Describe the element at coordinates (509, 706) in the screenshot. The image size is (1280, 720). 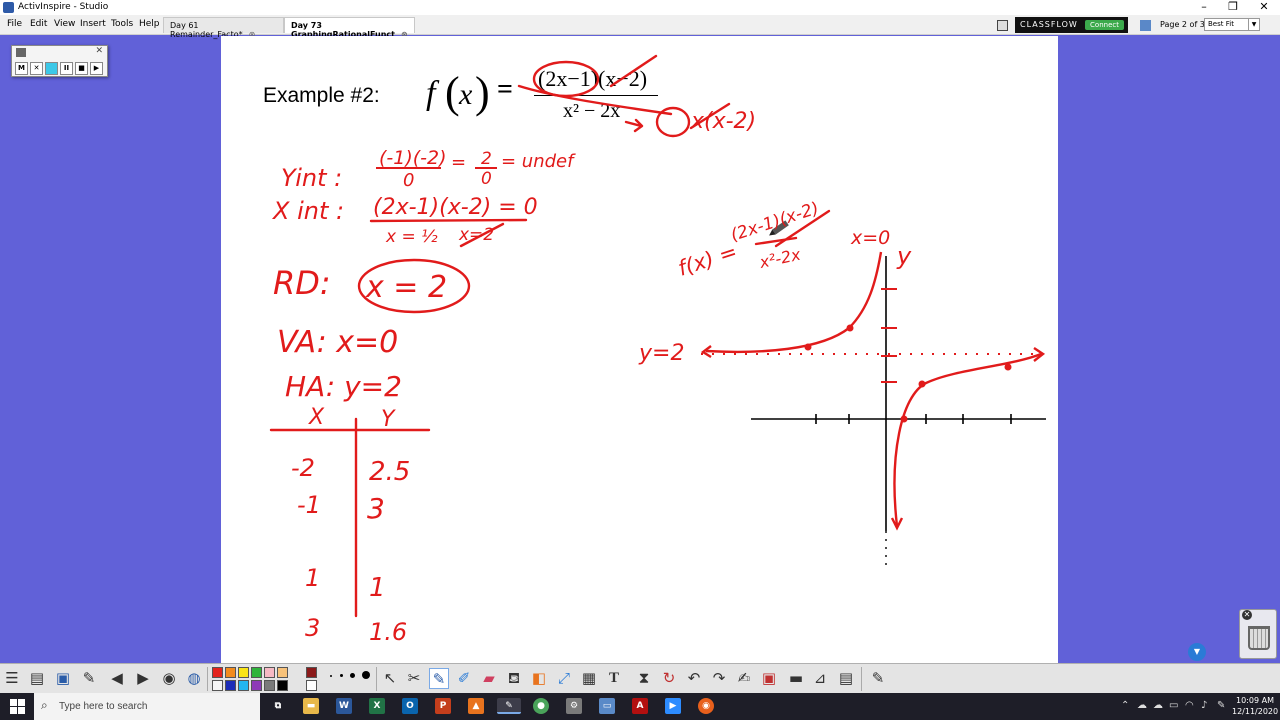
I see `activinspire-taskbar-icon: ✎` at that location.